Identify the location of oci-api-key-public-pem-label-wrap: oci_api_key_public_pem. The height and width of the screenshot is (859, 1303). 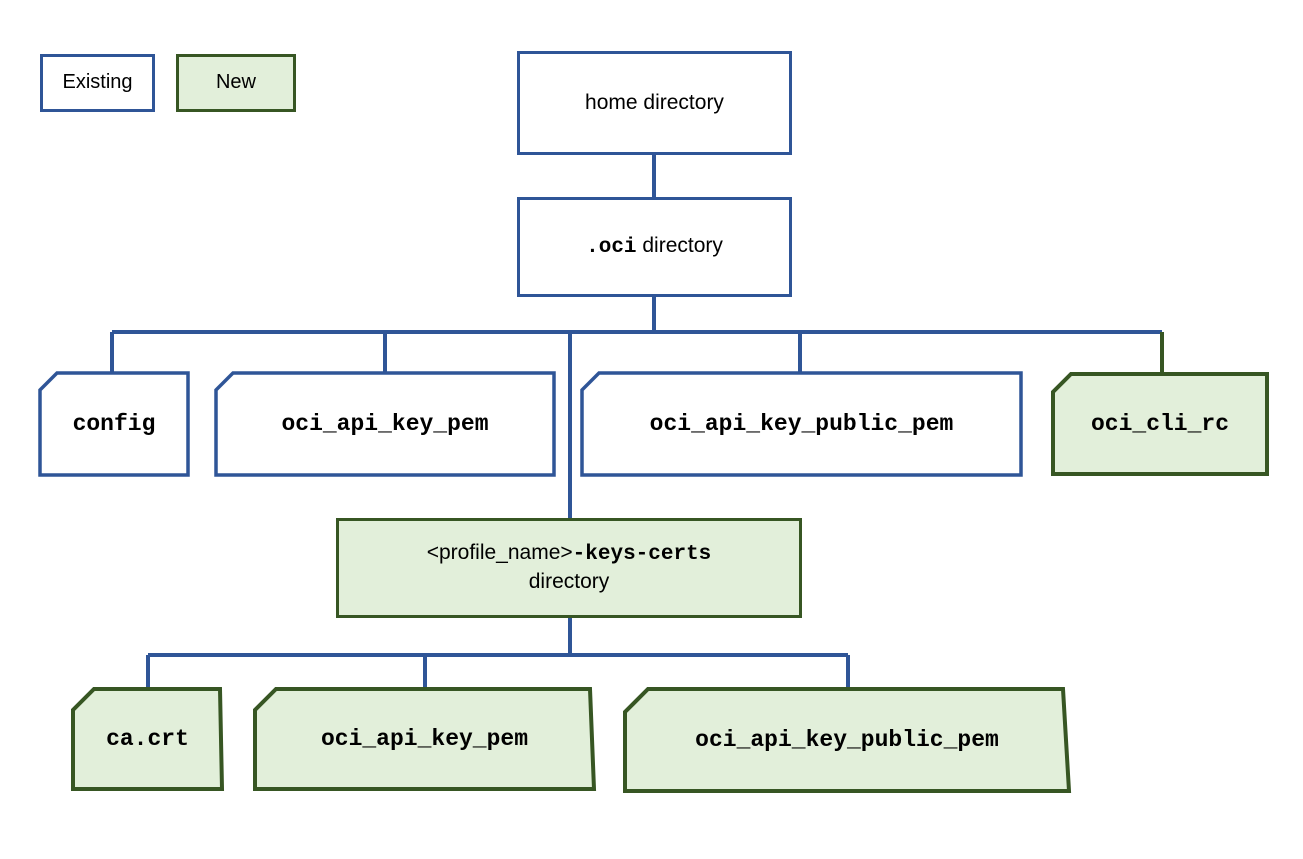
(801, 424).